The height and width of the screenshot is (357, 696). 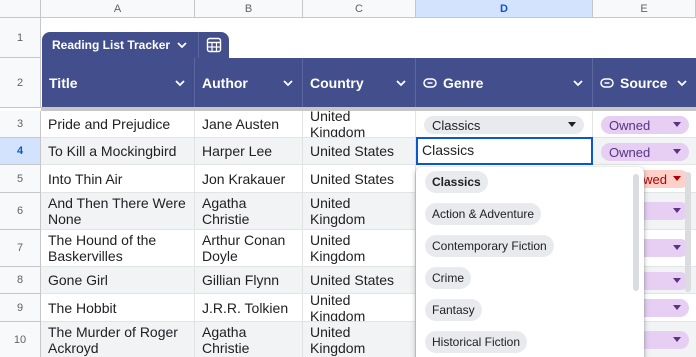 I want to click on header-source-label: Source, so click(x=644, y=82).